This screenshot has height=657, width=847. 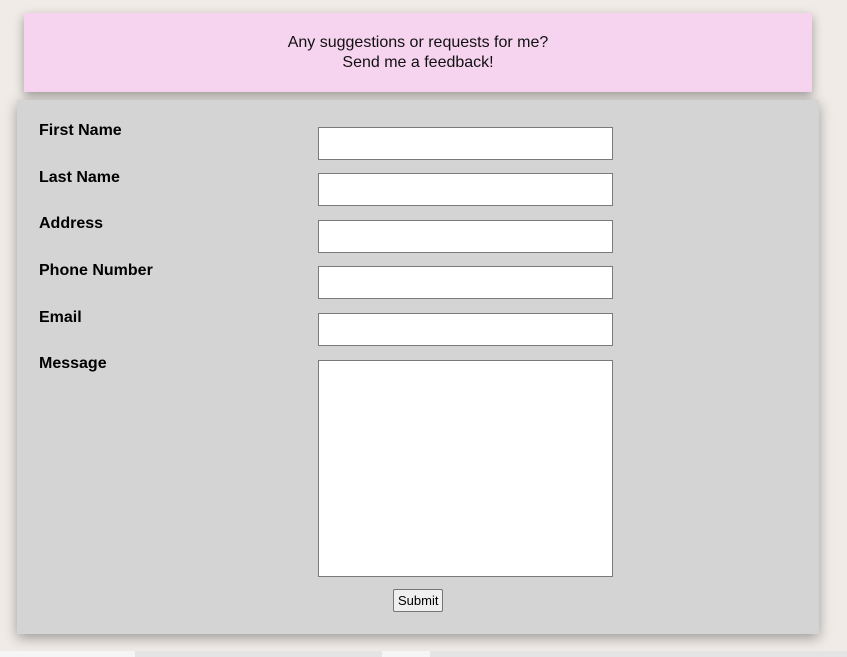 I want to click on last-name-label: Last Name, so click(x=79, y=177).